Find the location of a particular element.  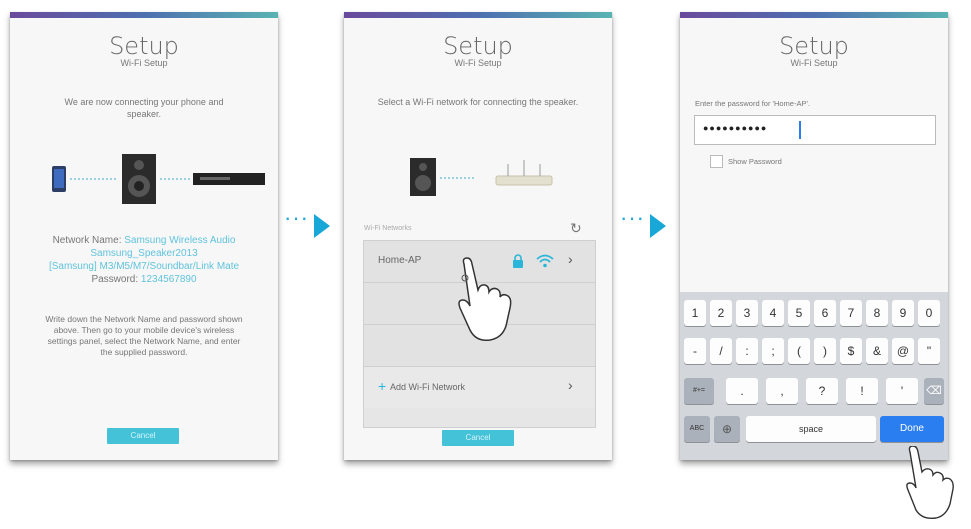

key-3: 3 is located at coordinates (747, 313).